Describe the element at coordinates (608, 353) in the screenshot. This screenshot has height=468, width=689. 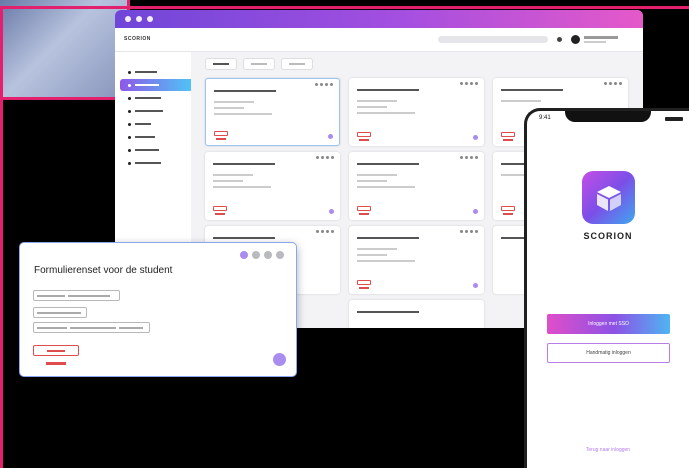
I see `manual-login-button: Handmatig inloggen` at that location.